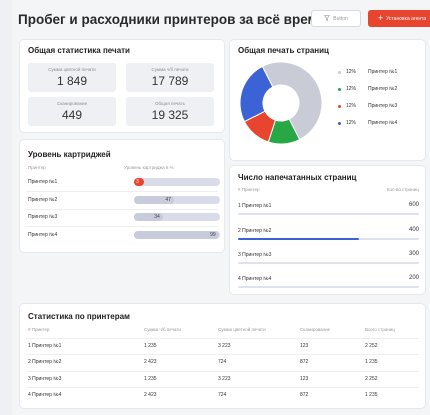 The height and width of the screenshot is (415, 430). Describe the element at coordinates (170, 81) in the screenshot. I see `stat-value: 17 789` at that location.